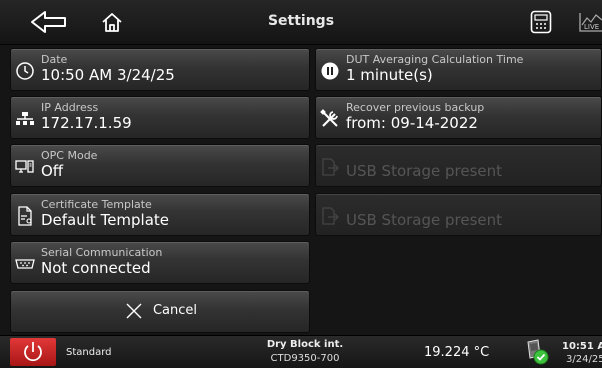 The height and width of the screenshot is (368, 602). What do you see at coordinates (582, 346) in the screenshot?
I see `status-time: 10:51 AM` at bounding box center [582, 346].